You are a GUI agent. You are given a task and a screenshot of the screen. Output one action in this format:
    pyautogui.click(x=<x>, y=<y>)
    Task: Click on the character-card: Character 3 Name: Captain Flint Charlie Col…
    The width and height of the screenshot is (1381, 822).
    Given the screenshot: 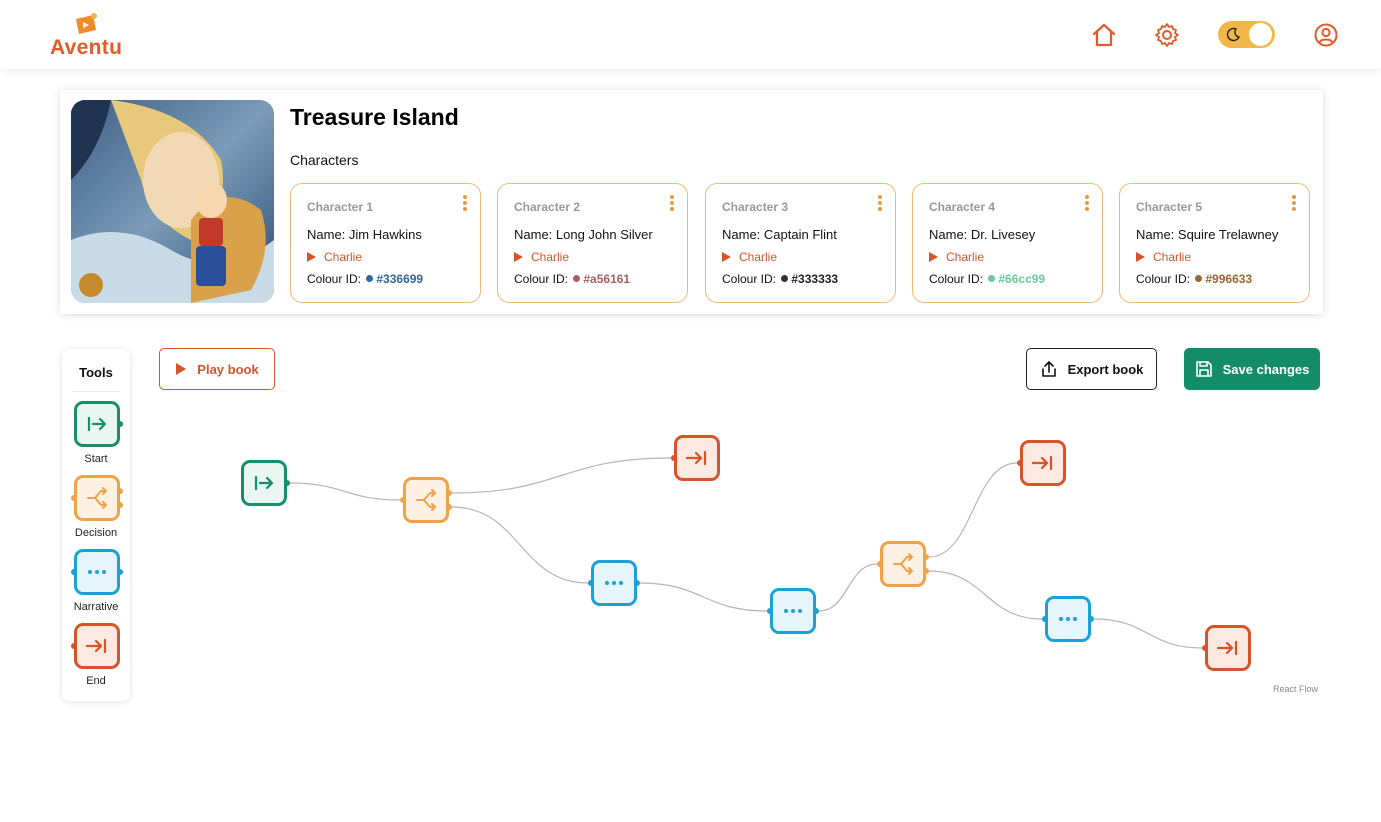 What is the action you would take?
    pyautogui.click(x=800, y=243)
    